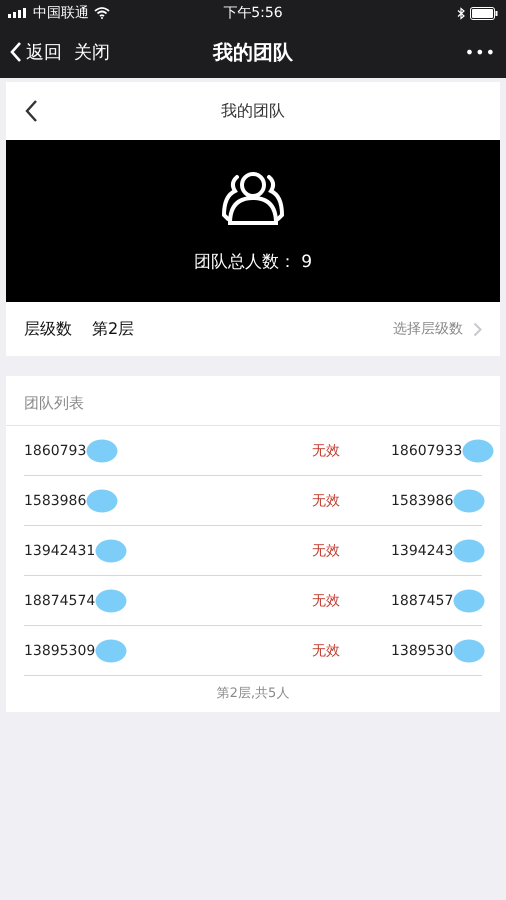 The image size is (506, 900). Describe the element at coordinates (31, 111) in the screenshot. I see `back-icon` at that location.